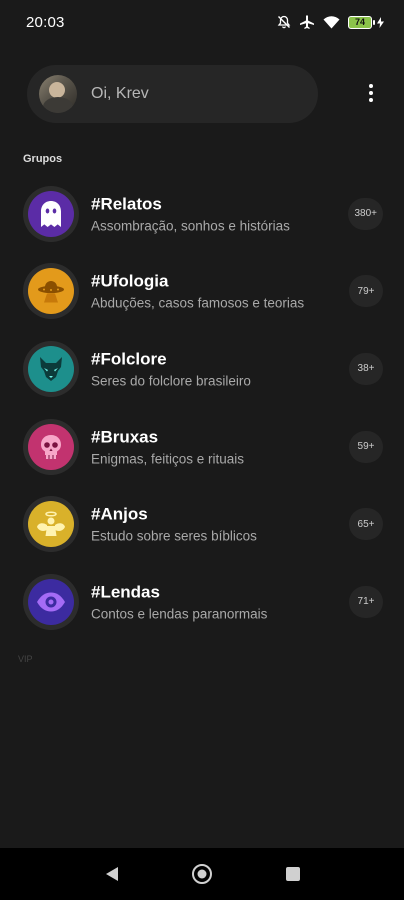  I want to click on ufo-icon, so click(51, 291).